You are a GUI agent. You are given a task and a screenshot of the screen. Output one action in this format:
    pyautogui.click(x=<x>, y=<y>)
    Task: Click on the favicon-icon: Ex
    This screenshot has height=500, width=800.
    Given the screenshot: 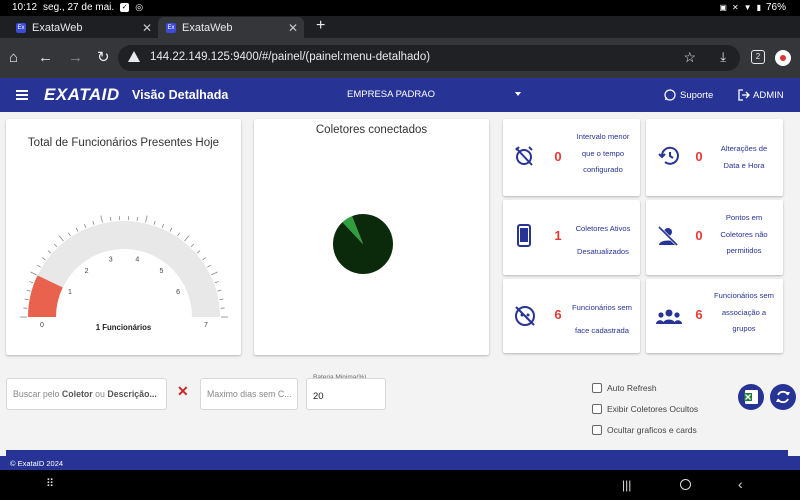 What is the action you would take?
    pyautogui.click(x=21, y=27)
    